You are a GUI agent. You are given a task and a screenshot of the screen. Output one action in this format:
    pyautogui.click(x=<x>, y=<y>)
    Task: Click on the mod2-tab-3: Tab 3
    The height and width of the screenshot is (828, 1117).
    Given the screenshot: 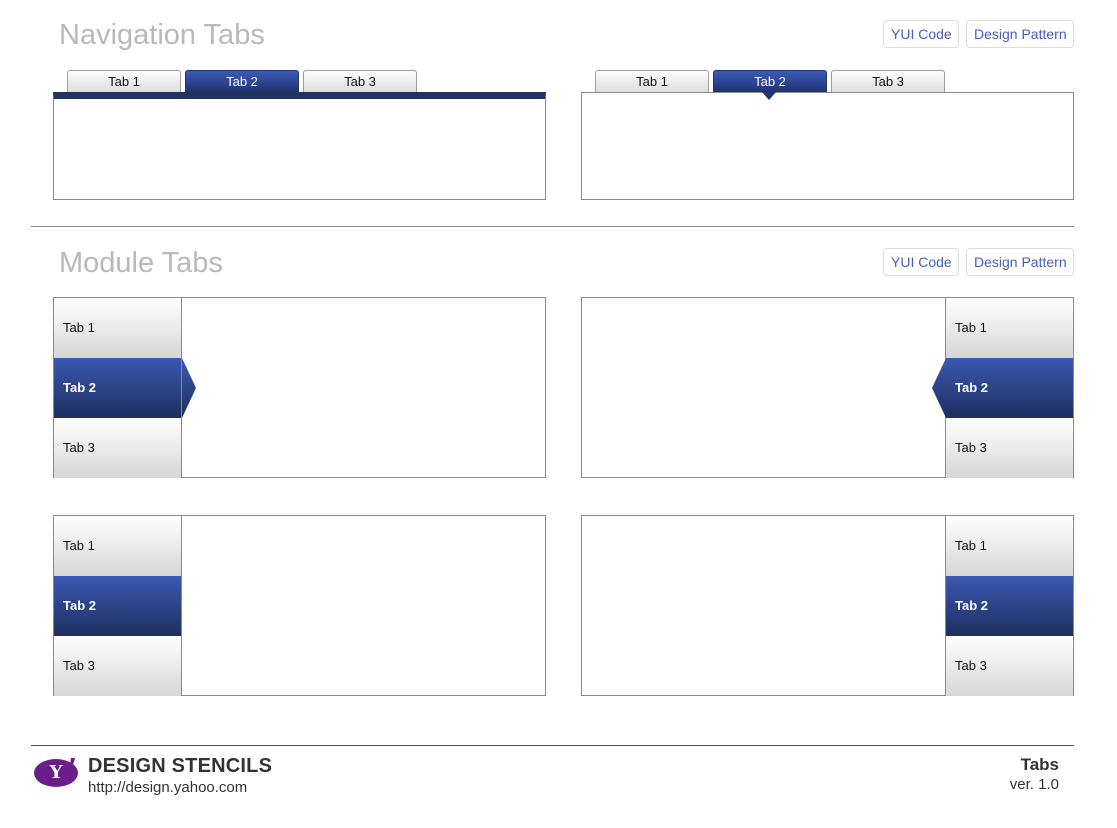 What is the action you would take?
    pyautogui.click(x=1009, y=448)
    